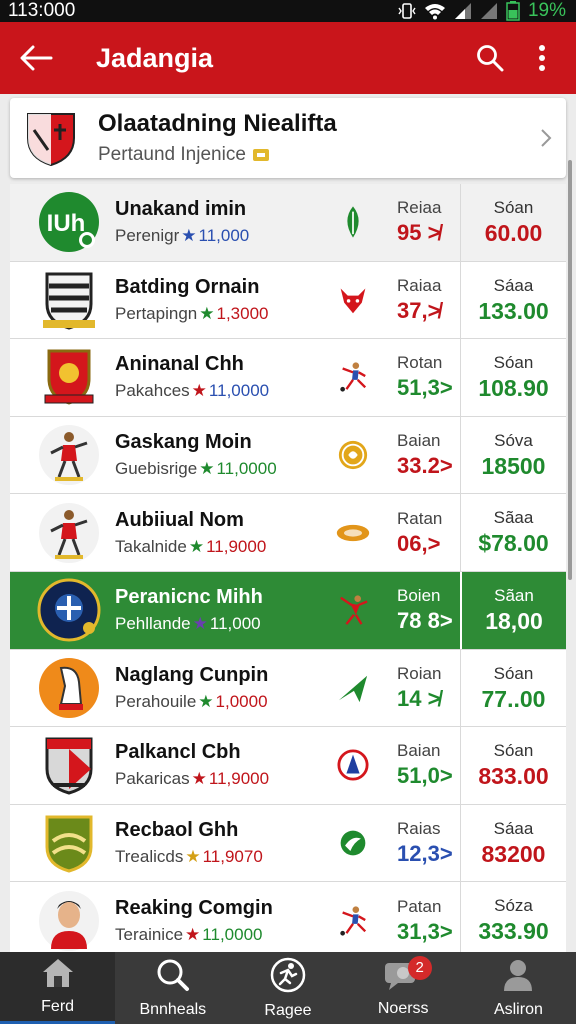  I want to click on score-label: Sãaa, so click(513, 518).